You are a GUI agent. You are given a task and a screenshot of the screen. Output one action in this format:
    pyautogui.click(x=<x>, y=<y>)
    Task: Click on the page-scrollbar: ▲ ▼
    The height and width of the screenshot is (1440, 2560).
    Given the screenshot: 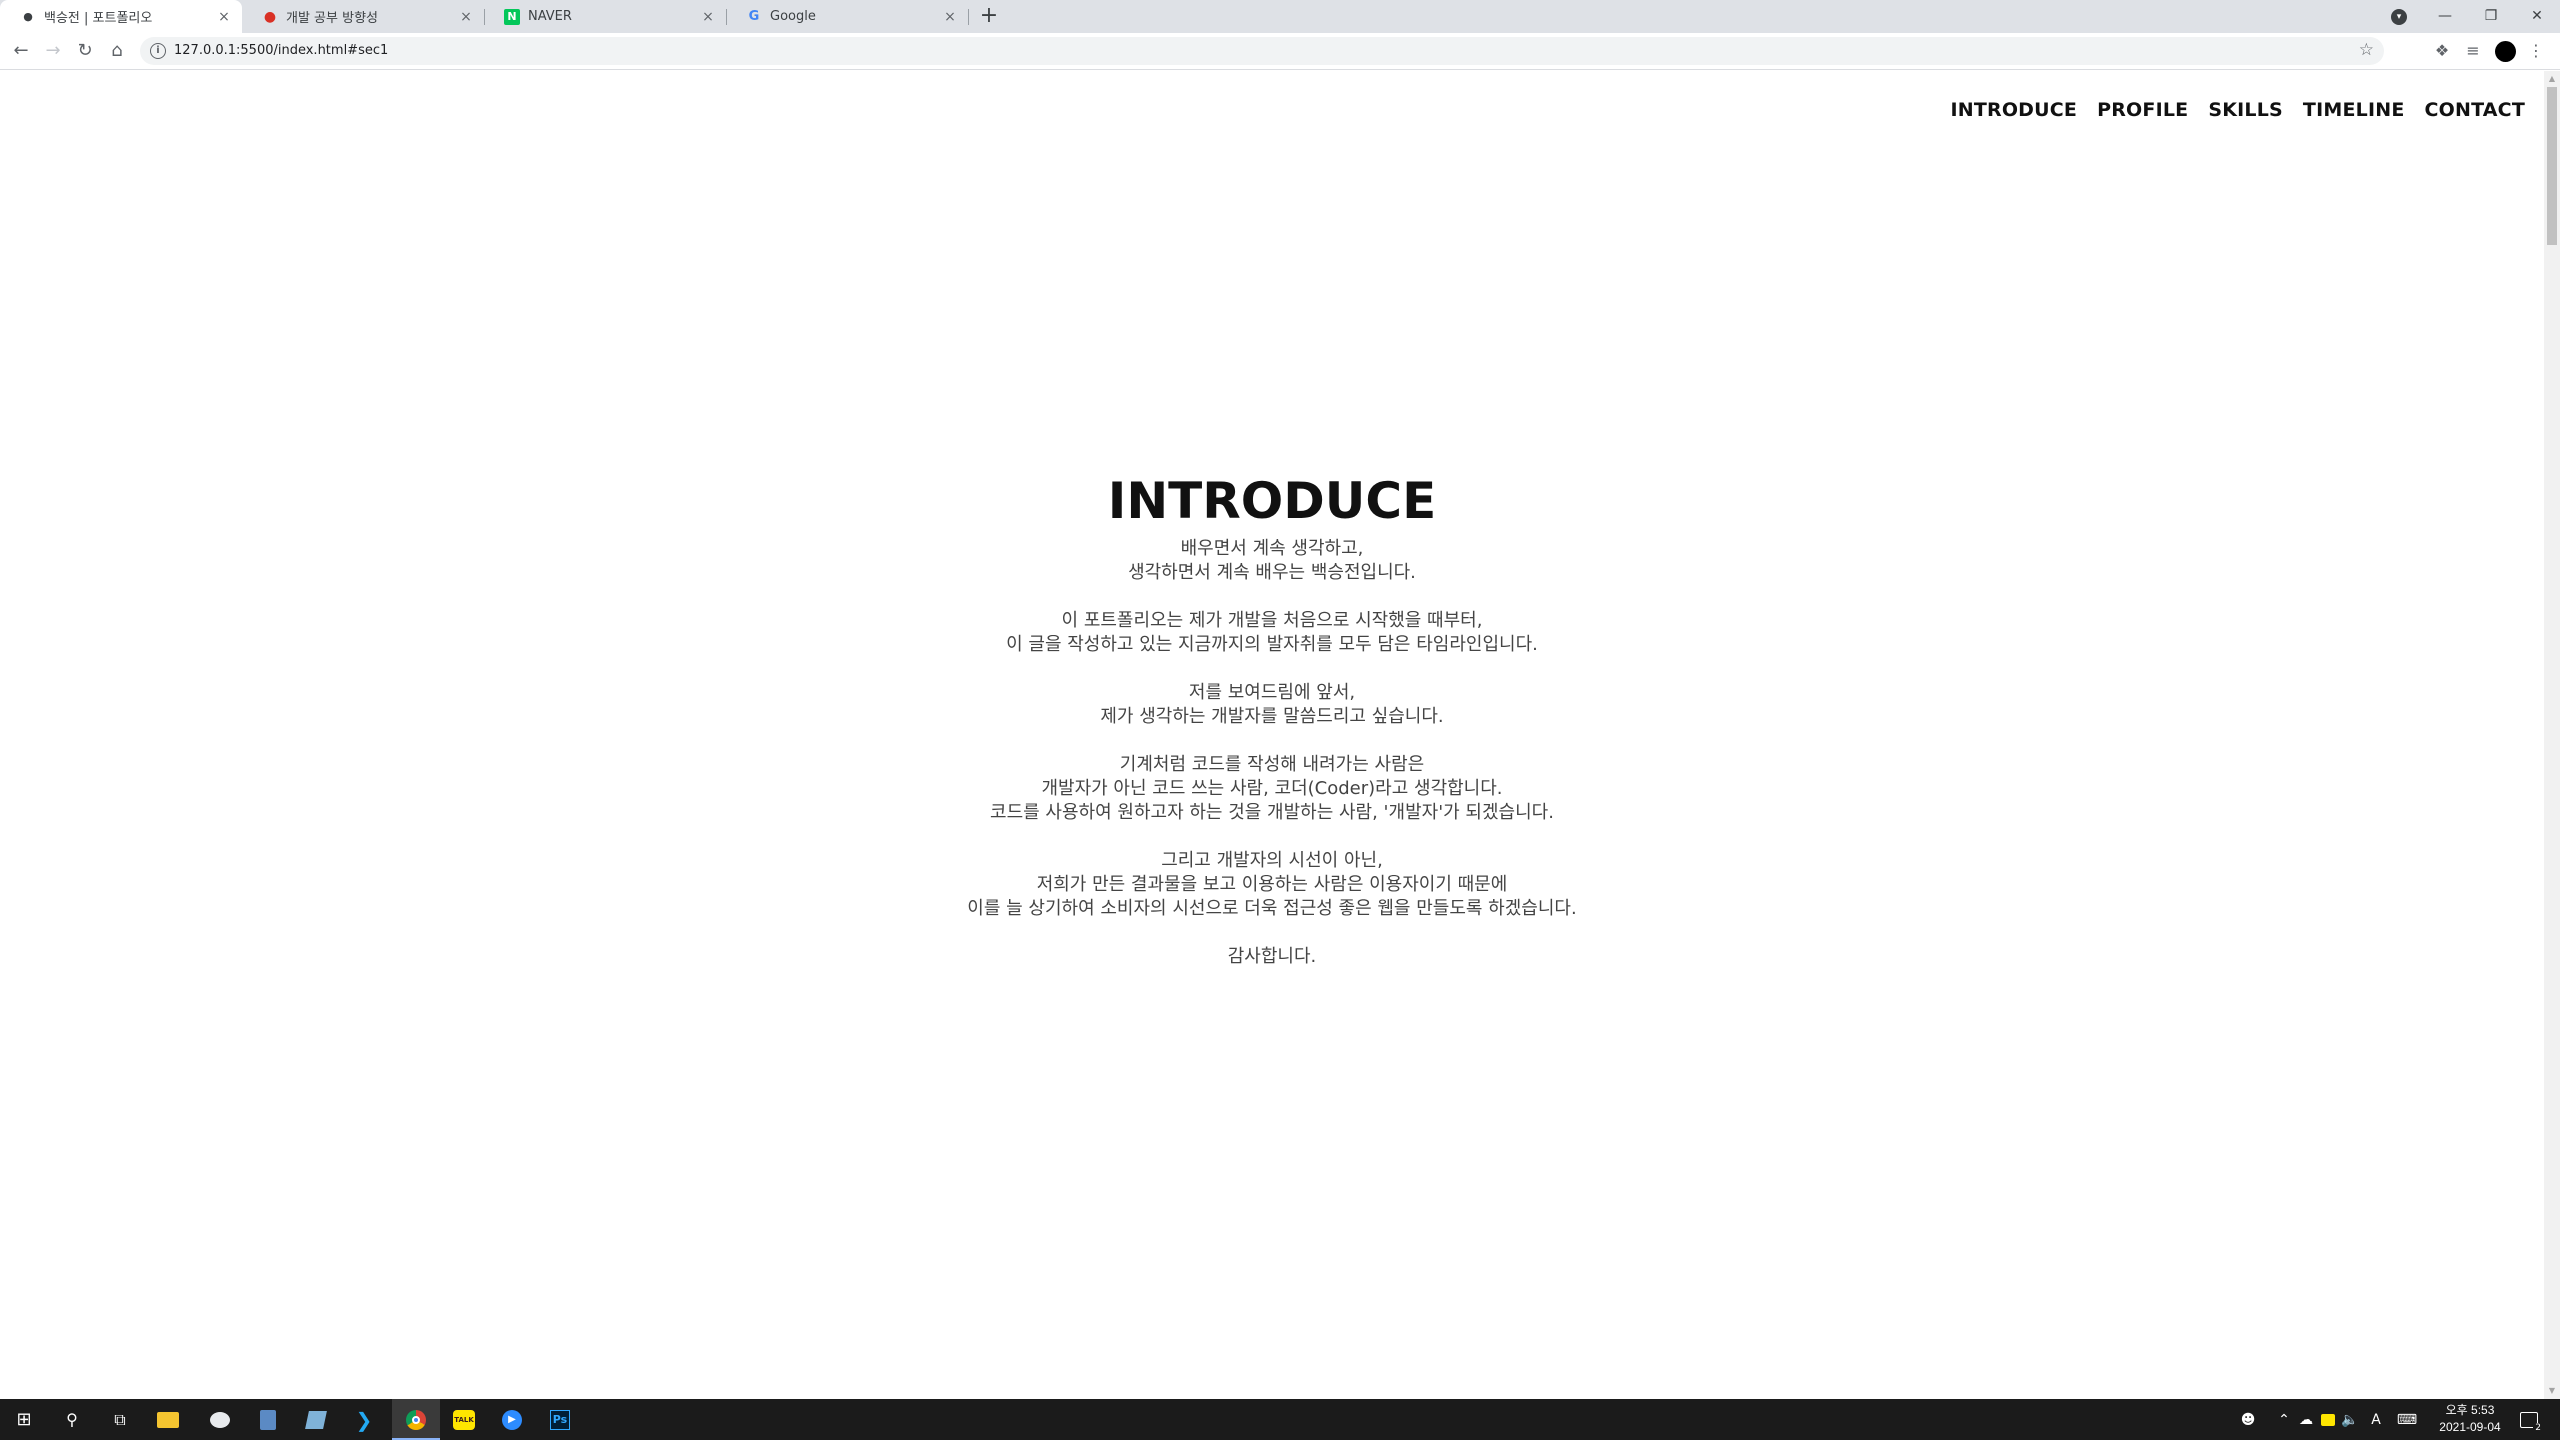 What is the action you would take?
    pyautogui.click(x=2552, y=735)
    